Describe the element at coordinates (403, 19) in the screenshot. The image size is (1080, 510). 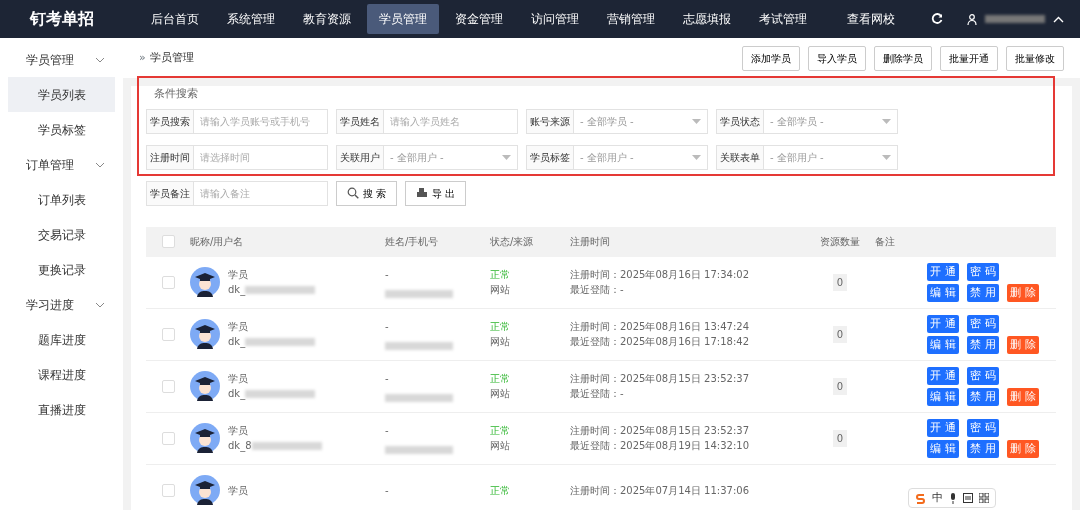
I see `nav-tab: 学员管理` at that location.